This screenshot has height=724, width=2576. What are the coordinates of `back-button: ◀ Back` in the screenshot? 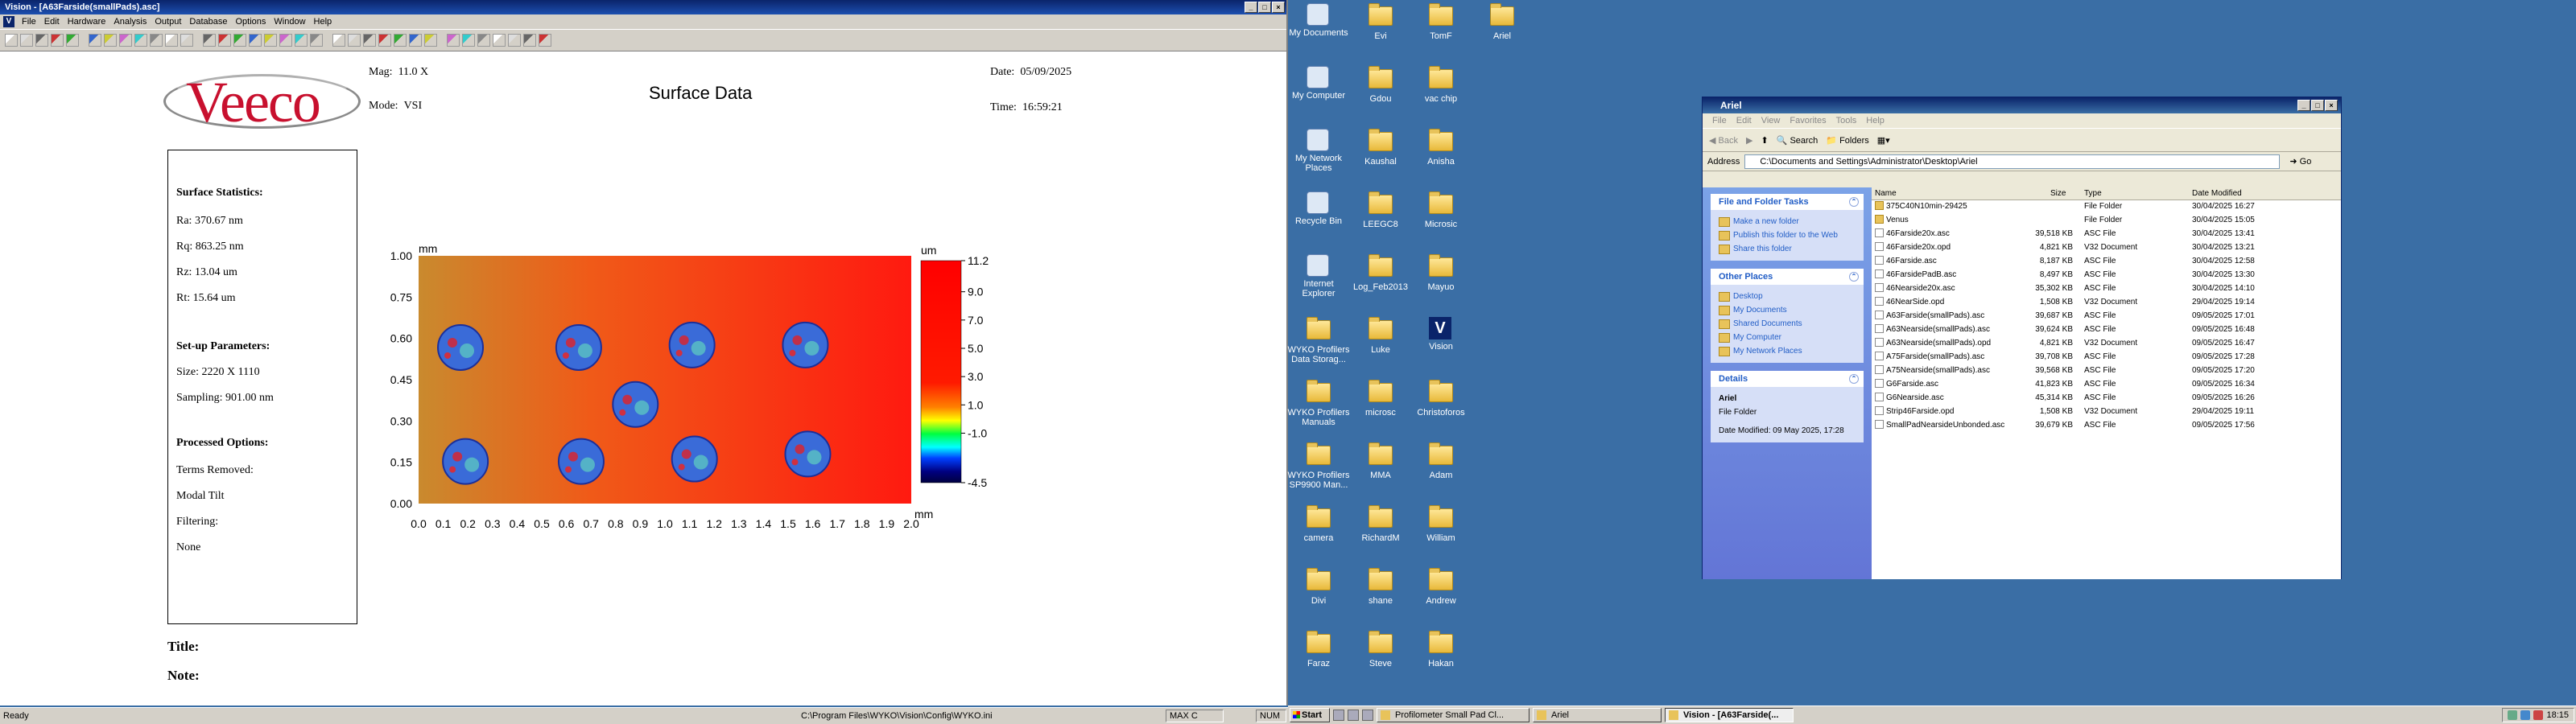 It's located at (1723, 140).